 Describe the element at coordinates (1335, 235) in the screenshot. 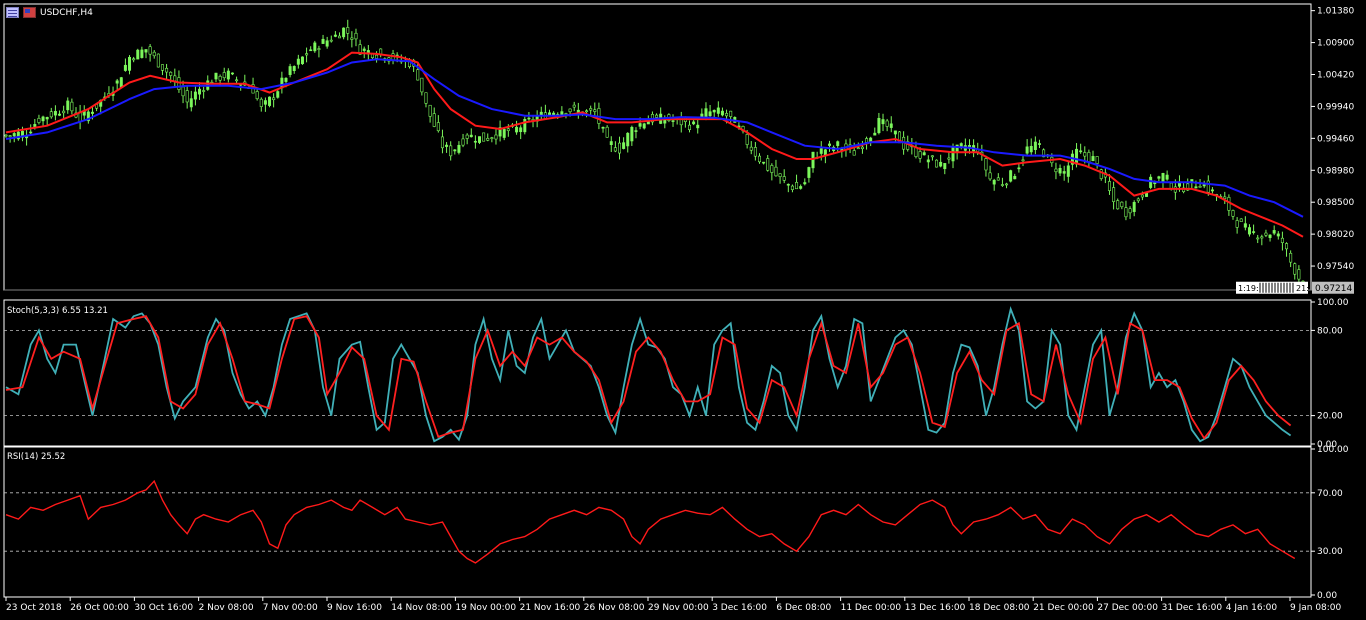

I see `price-tick-label: 0.98020` at that location.